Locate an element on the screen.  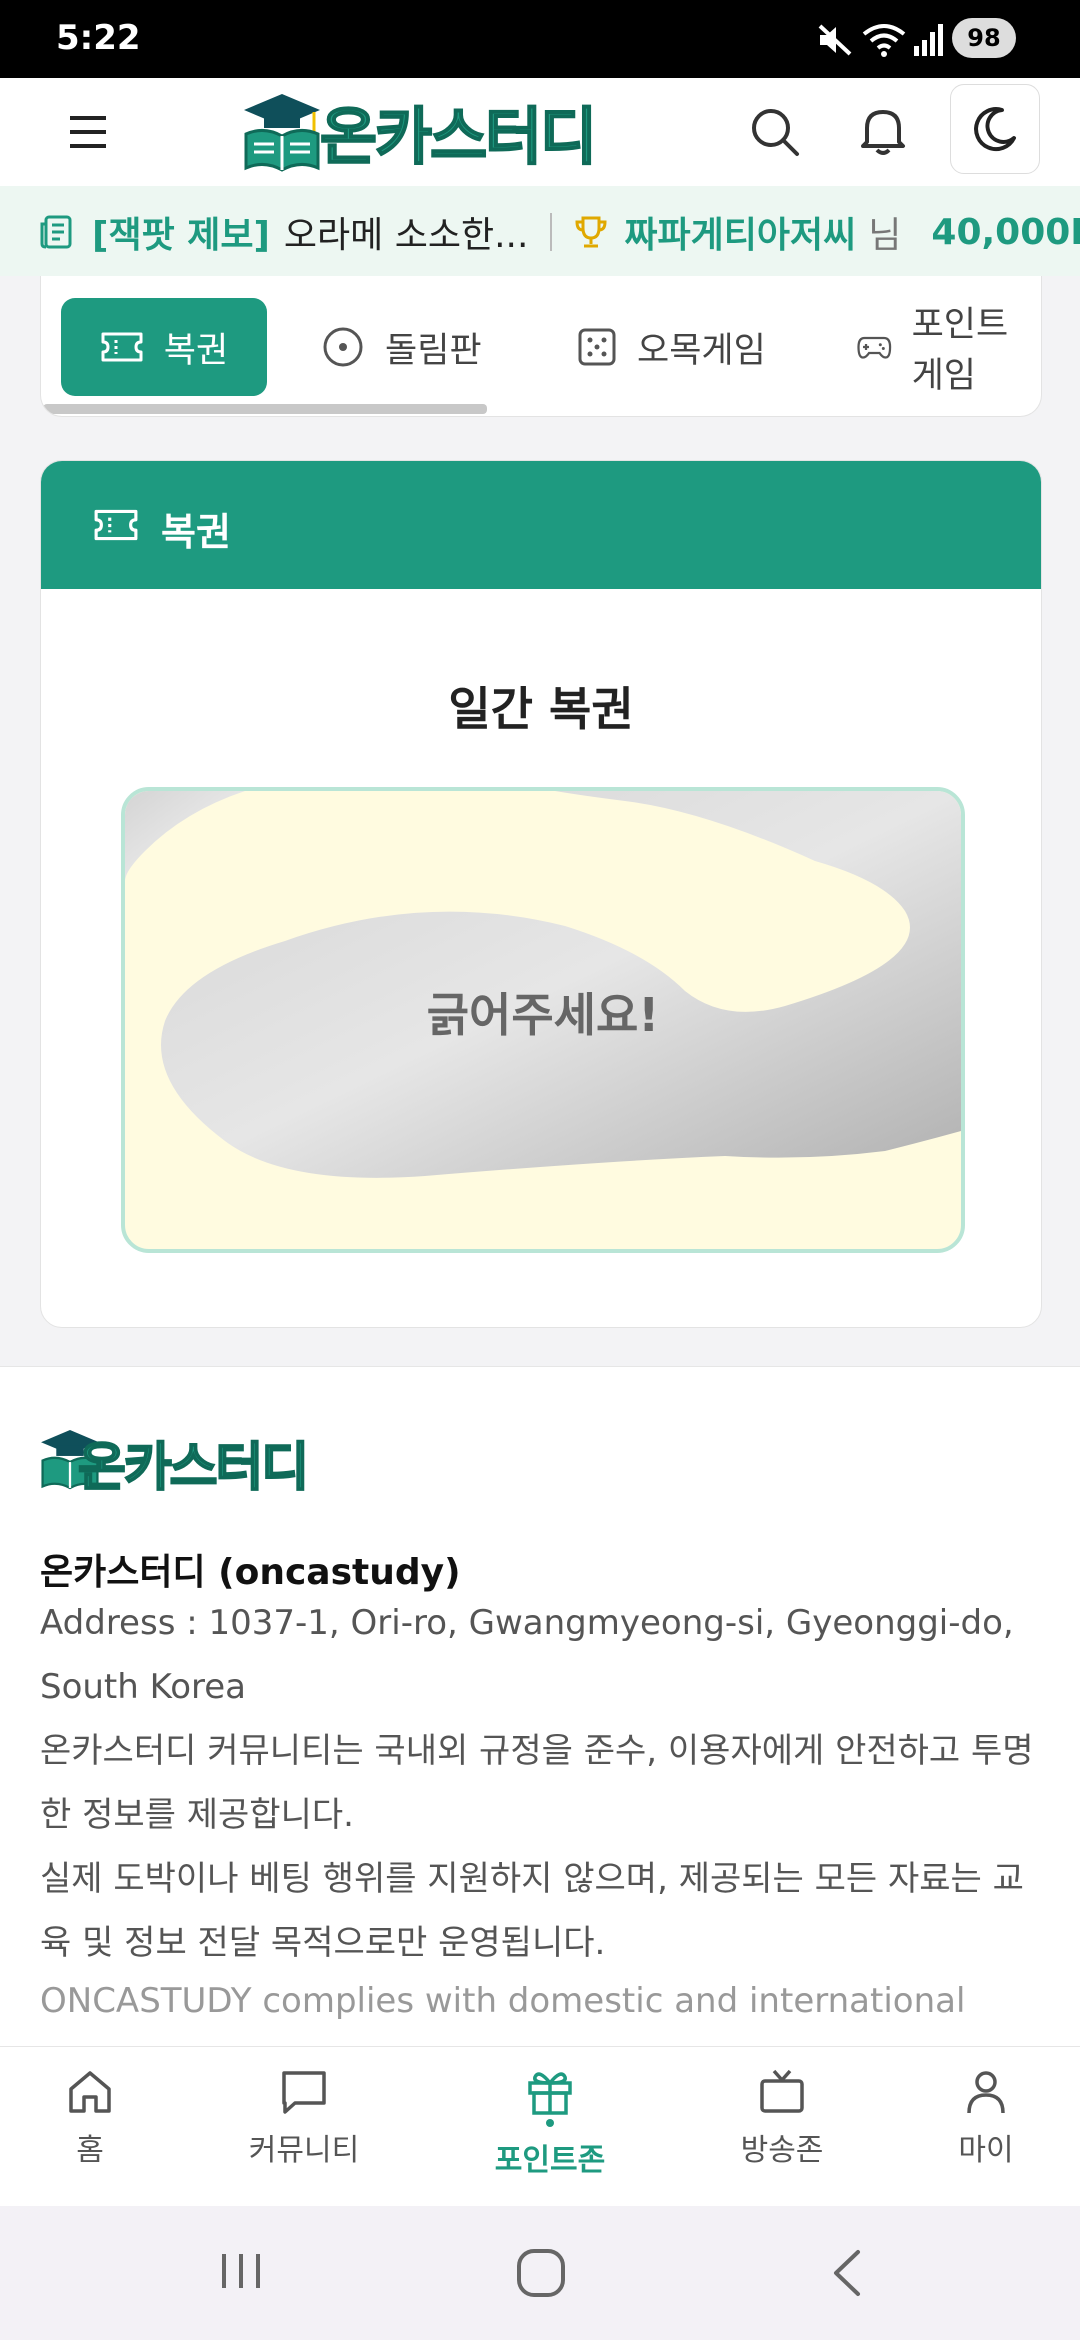
nav-home-label: 홈 is located at coordinates (90, 2150).